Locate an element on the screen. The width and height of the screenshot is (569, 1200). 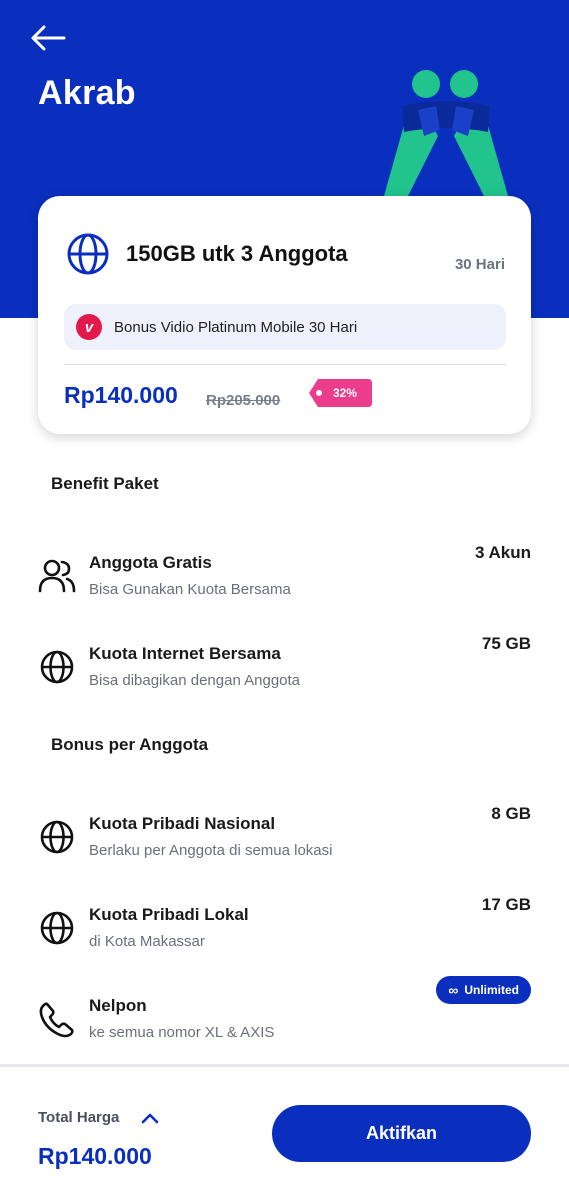
bonus-name: Kuota Pribadi Nasional is located at coordinates (182, 823).